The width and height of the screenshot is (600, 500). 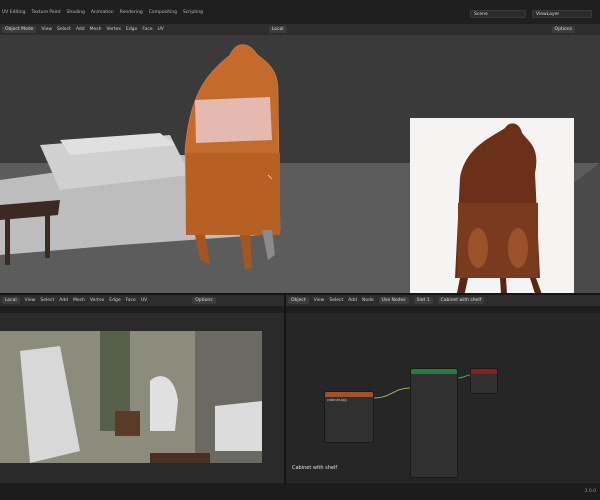 What do you see at coordinates (563, 29) in the screenshot?
I see `options-button: Options` at bounding box center [563, 29].